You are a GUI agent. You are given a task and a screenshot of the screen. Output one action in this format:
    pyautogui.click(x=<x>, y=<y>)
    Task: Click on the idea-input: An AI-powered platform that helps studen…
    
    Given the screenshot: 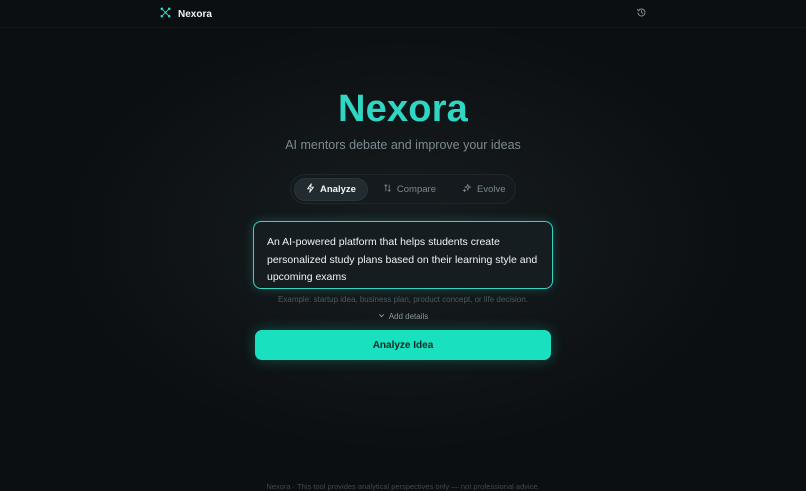 What is the action you would take?
    pyautogui.click(x=403, y=255)
    